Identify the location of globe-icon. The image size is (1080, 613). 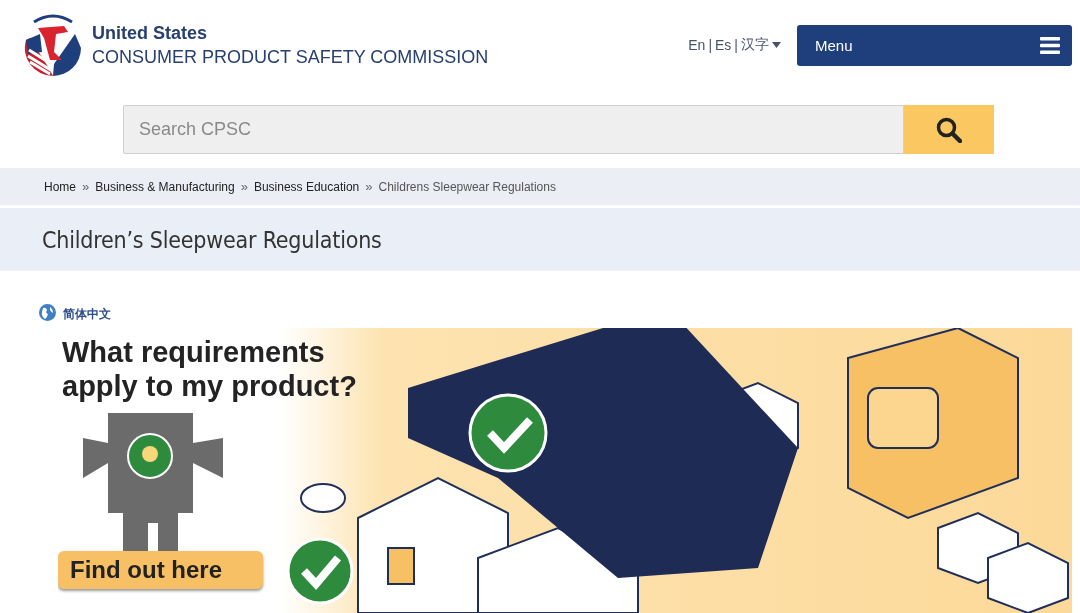
(47, 312).